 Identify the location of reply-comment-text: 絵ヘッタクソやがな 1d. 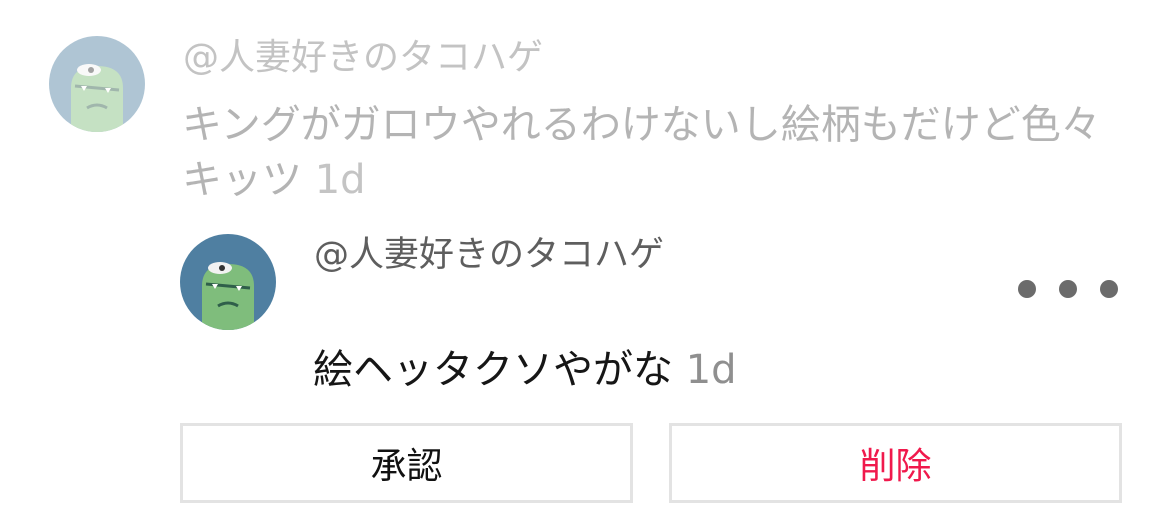
(525, 370).